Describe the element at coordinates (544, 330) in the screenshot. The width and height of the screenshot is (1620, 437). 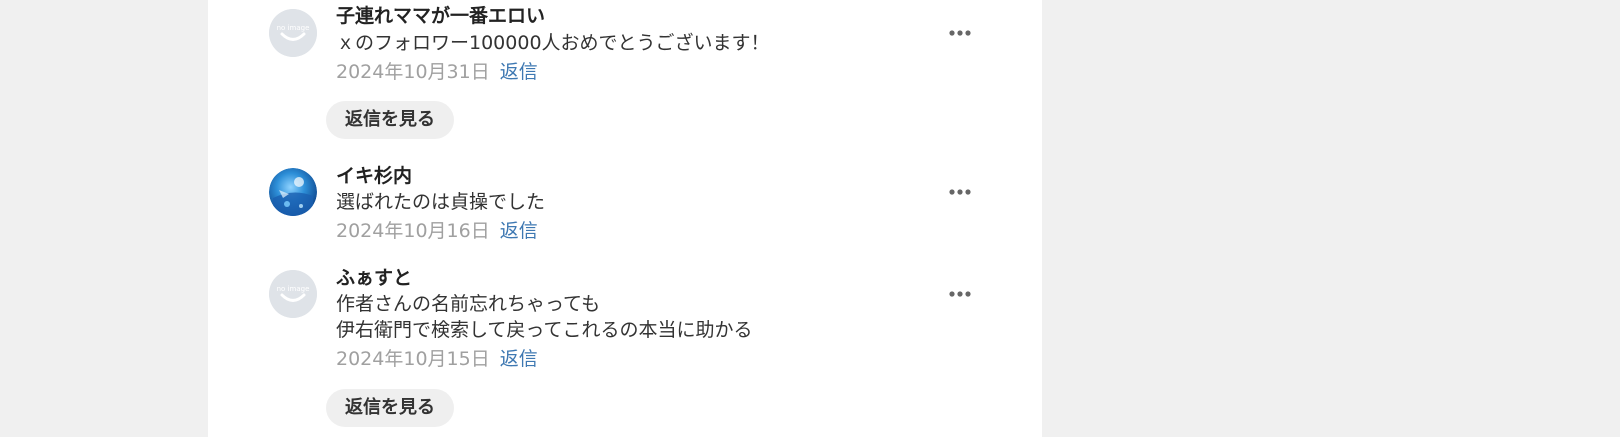
I see `comment-text-line: 伊右衛門で検索して戻ってこれるの本当に助かる` at that location.